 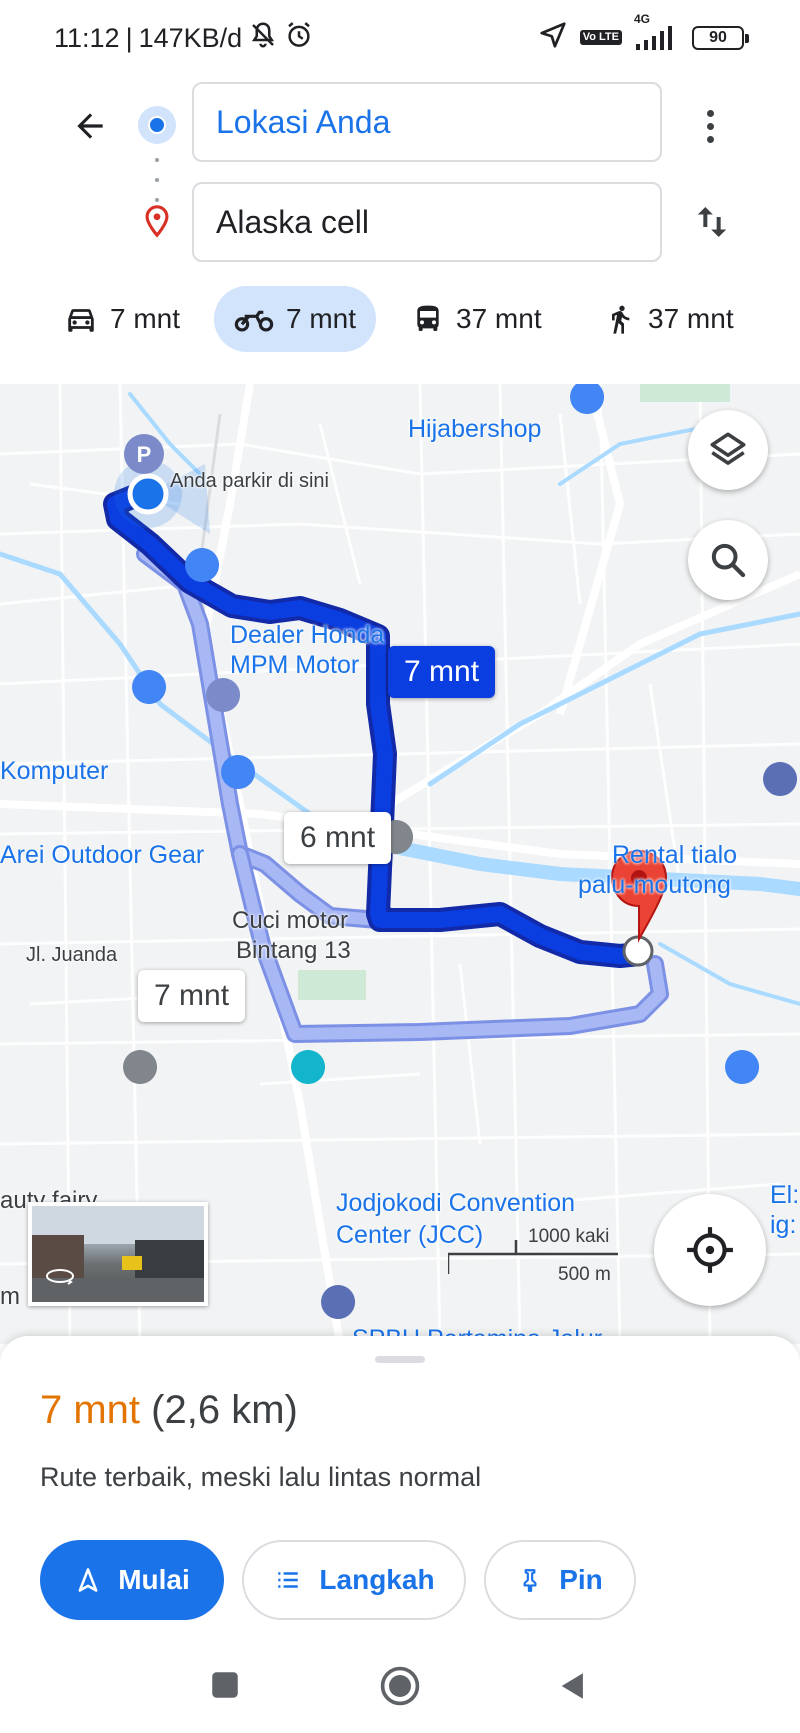 I want to click on poi-edge-ig: ig:, so click(x=783, y=1225).